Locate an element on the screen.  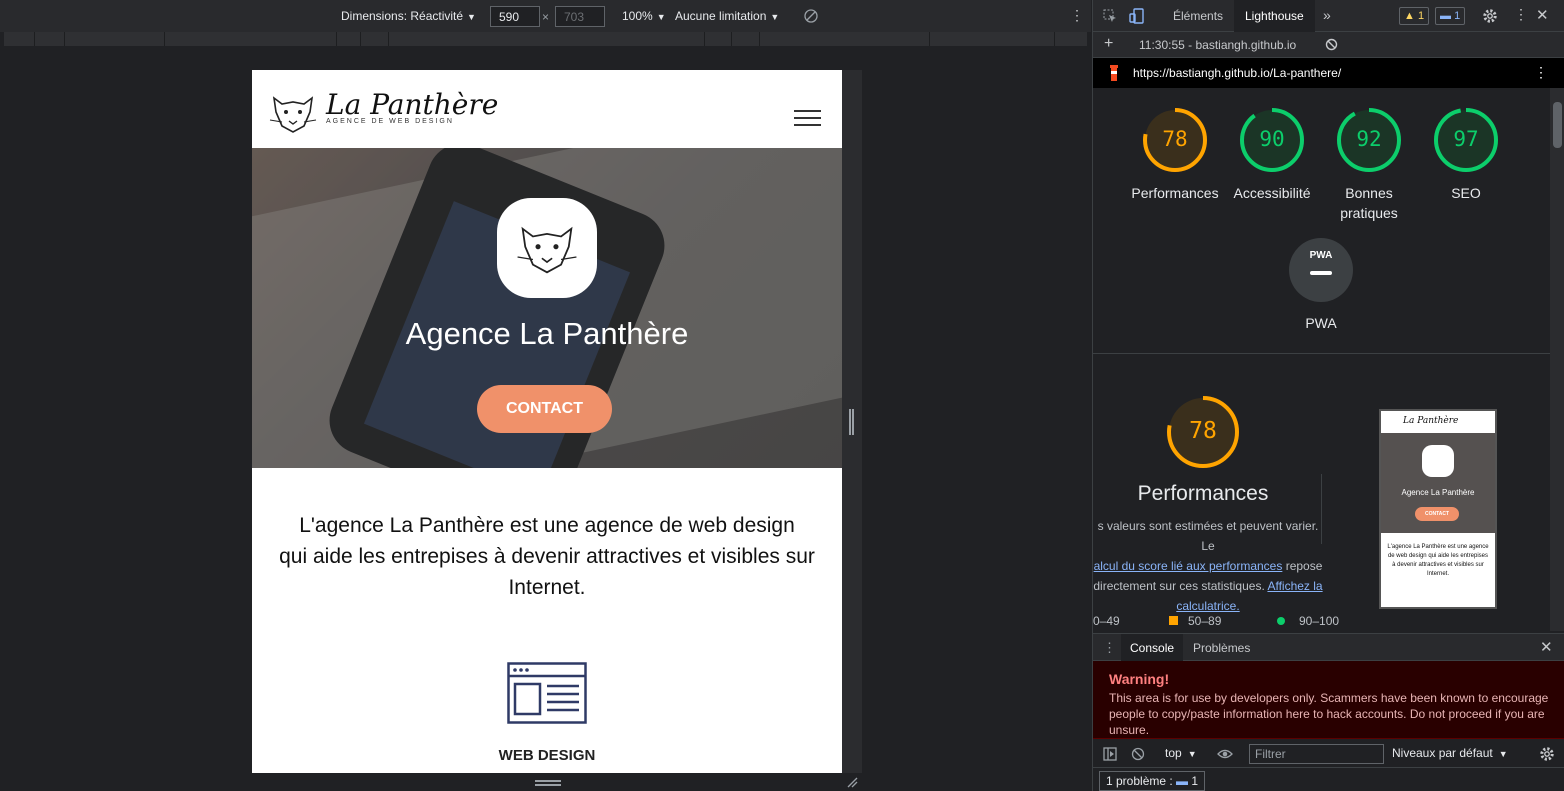
console-filter-input: Filtrer is located at coordinates (1316, 754).